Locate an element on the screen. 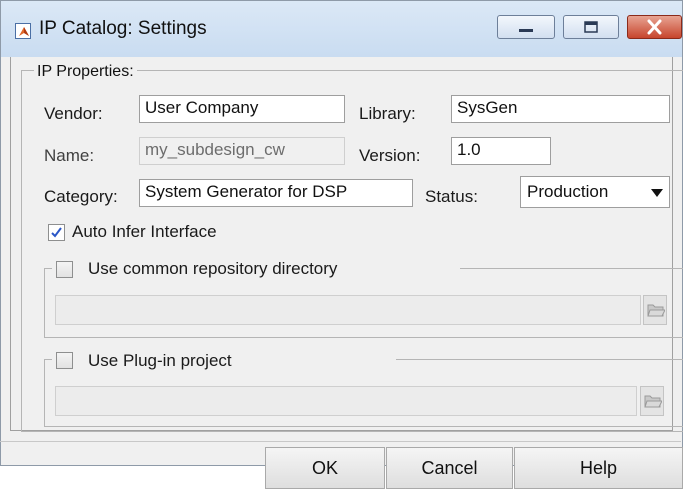 This screenshot has height=501, width=683. name-label: Name: is located at coordinates (69, 155).